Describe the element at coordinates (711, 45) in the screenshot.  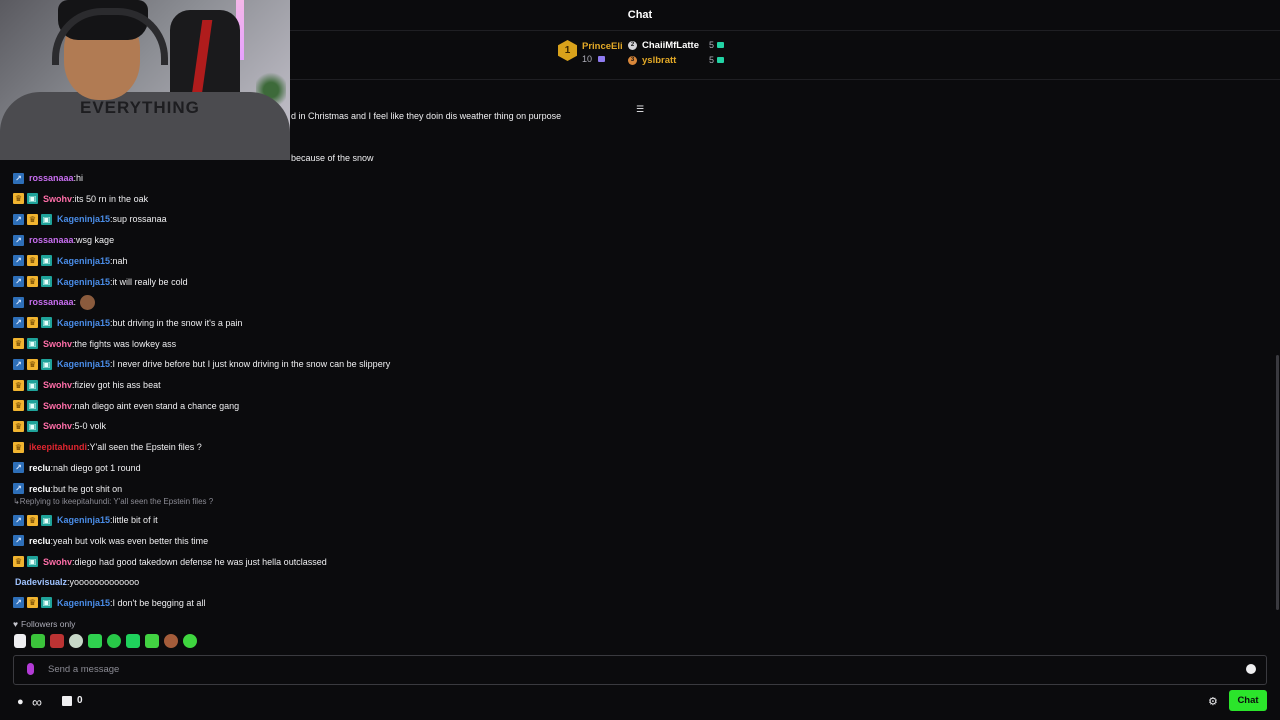
I see `leaderboard-second-count: 5` at that location.